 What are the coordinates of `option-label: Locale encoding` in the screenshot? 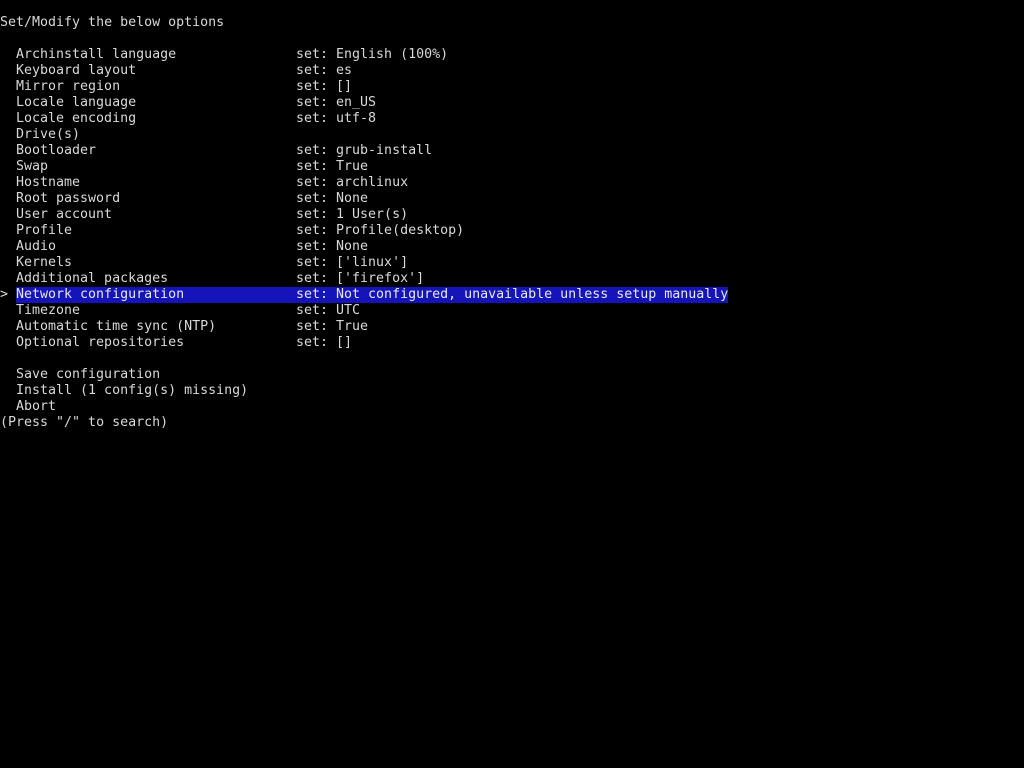 It's located at (76, 118).